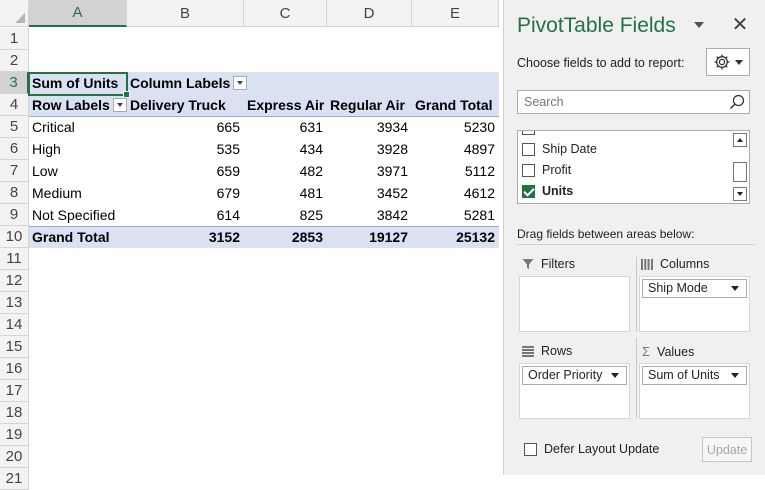 Image resolution: width=765 pixels, height=490 pixels. I want to click on select-all-corner, so click(14, 13).